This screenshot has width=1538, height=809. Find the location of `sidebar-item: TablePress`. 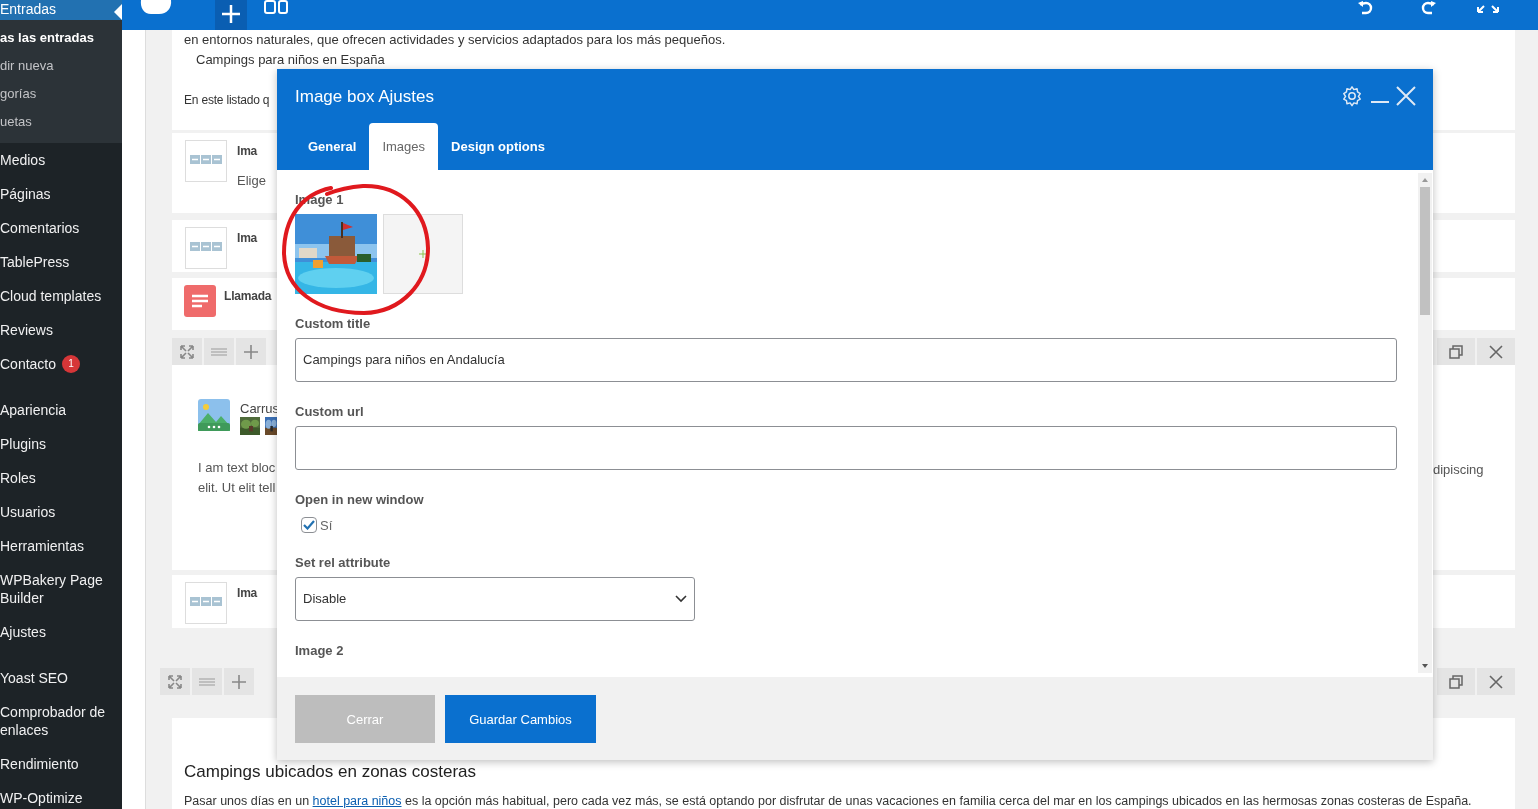

sidebar-item: TablePress is located at coordinates (35, 262).